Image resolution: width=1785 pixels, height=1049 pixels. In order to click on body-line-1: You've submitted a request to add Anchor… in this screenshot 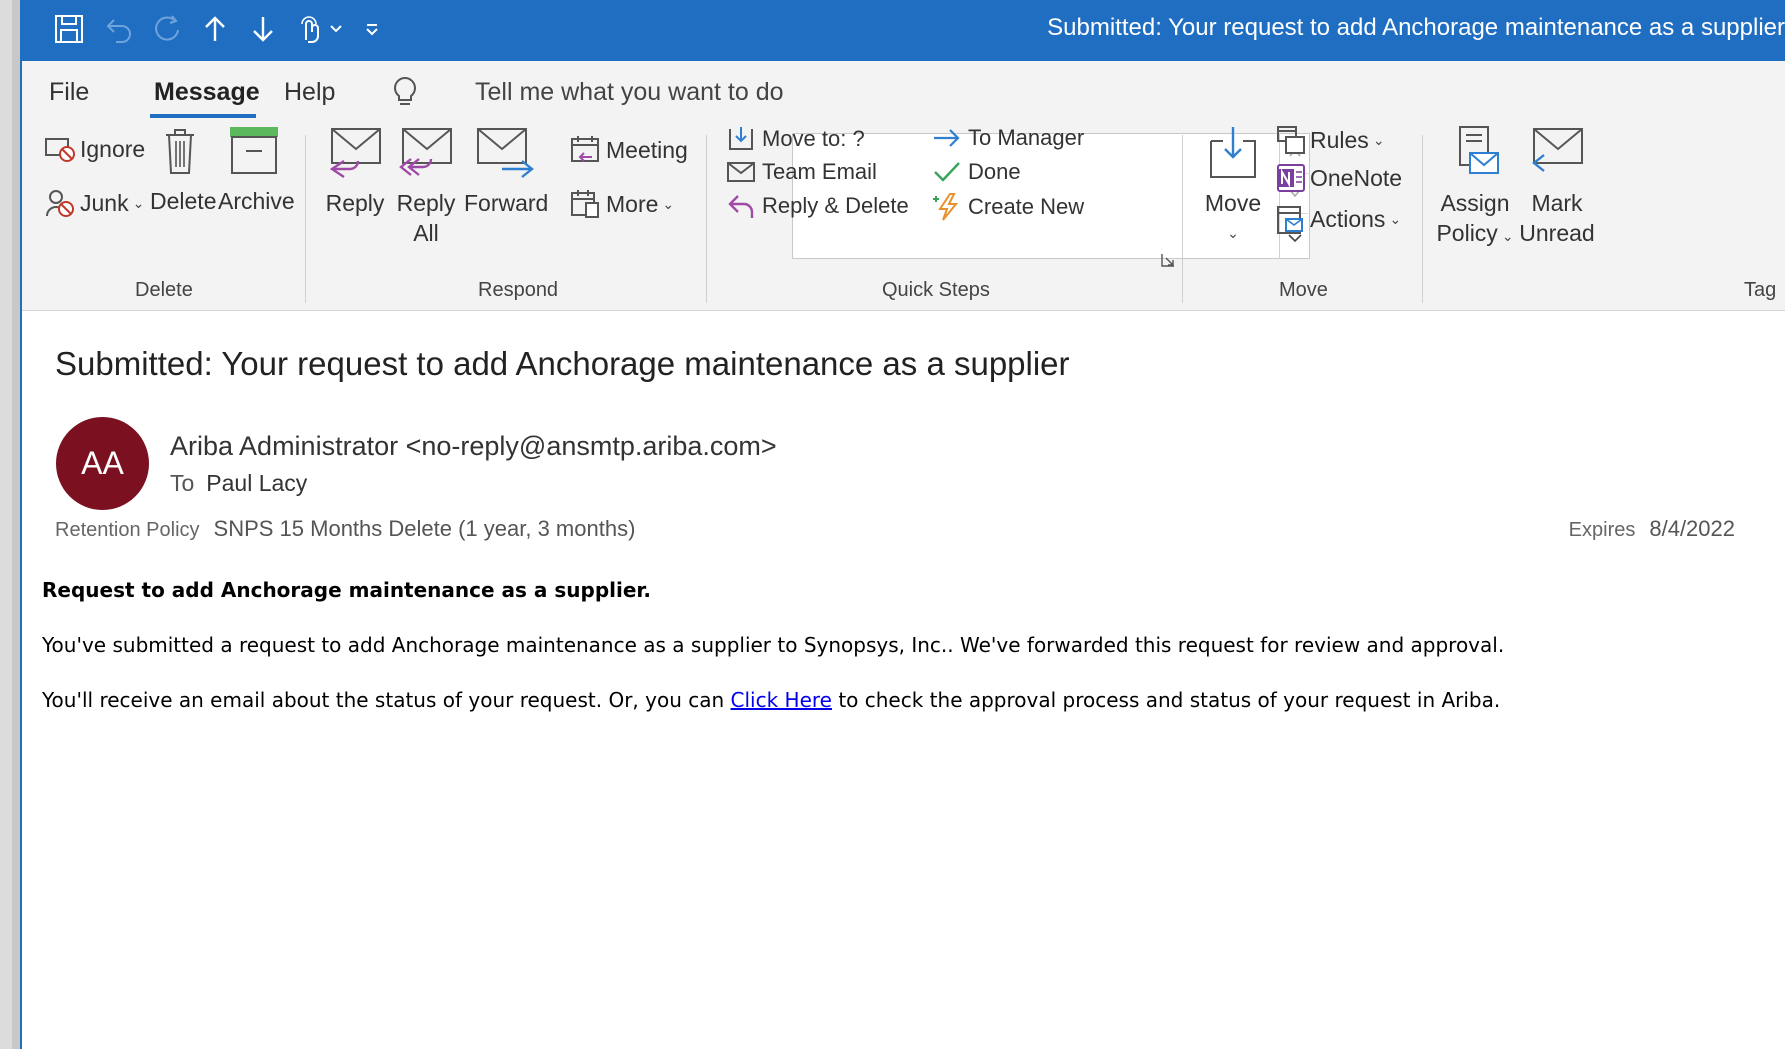, I will do `click(773, 645)`.